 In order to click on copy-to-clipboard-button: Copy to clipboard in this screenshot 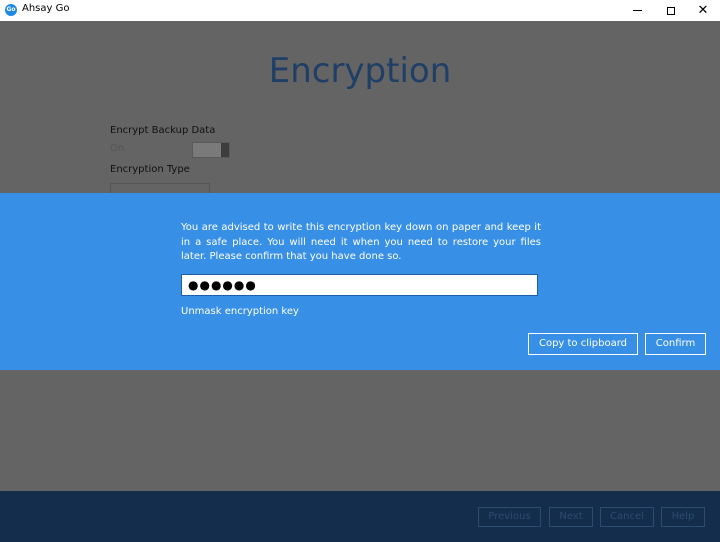, I will do `click(583, 344)`.